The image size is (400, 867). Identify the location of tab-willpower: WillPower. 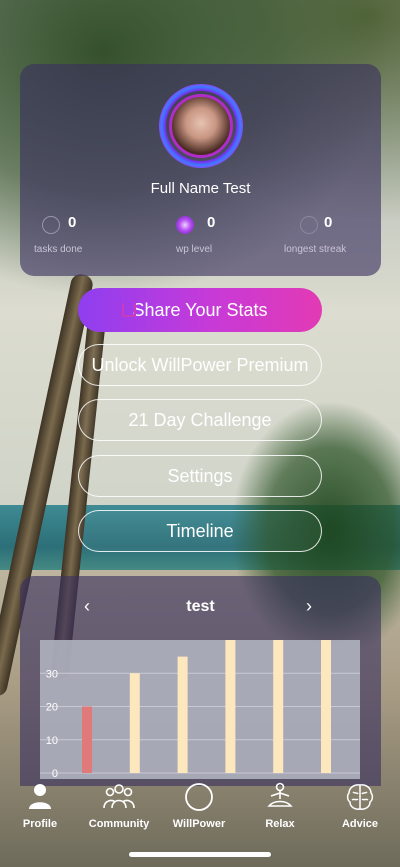
(199, 806).